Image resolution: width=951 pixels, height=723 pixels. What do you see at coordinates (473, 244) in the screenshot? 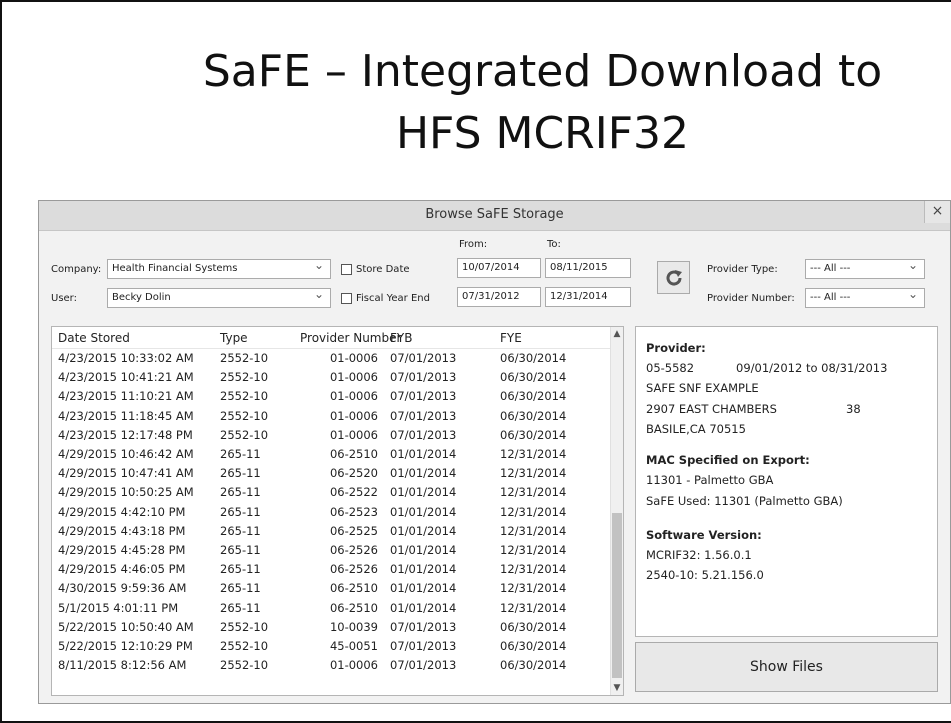
I see `from-label: From:` at bounding box center [473, 244].